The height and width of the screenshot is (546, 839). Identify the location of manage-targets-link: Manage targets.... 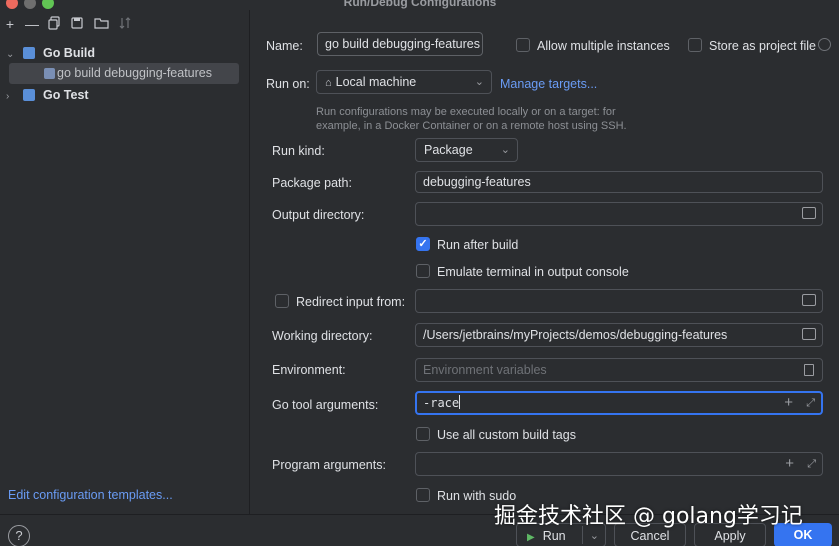
(548, 84).